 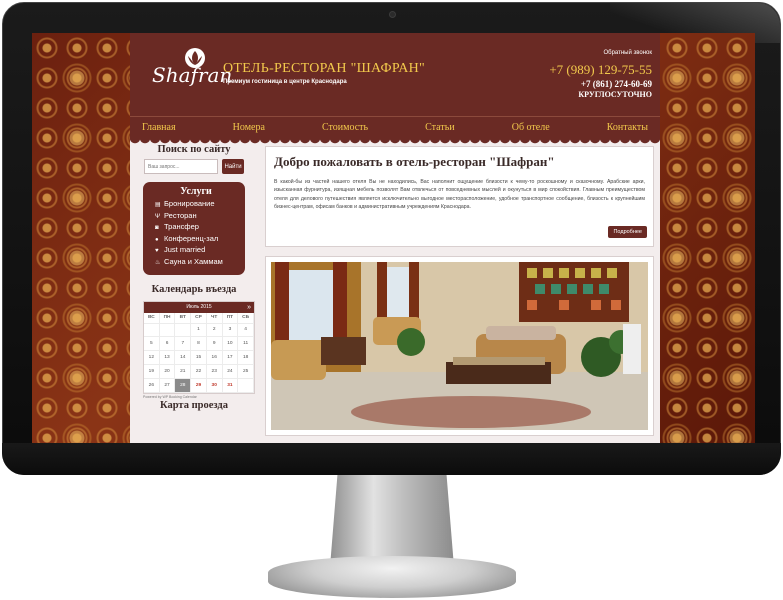 I want to click on calendar-day: 6, so click(x=167, y=344).